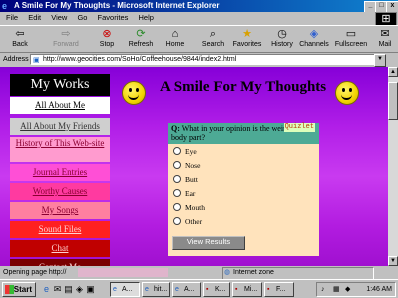 The width and height of the screenshot is (398, 298). I want to click on vertical-scrollbar: ▲ ▼, so click(393, 166).